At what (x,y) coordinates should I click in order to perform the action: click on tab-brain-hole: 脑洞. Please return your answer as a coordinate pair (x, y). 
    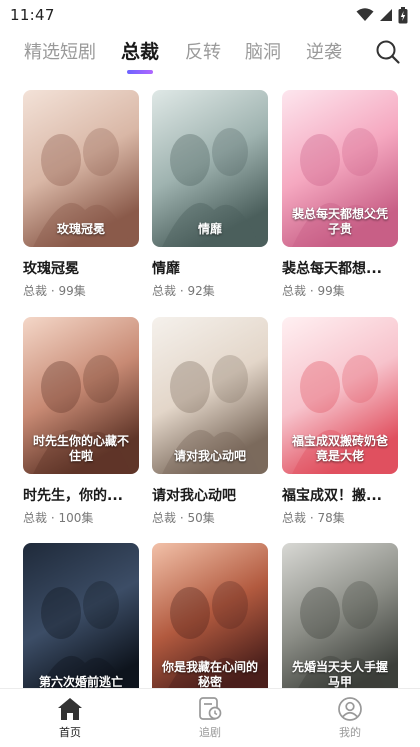
    Looking at the image, I should click on (263, 51).